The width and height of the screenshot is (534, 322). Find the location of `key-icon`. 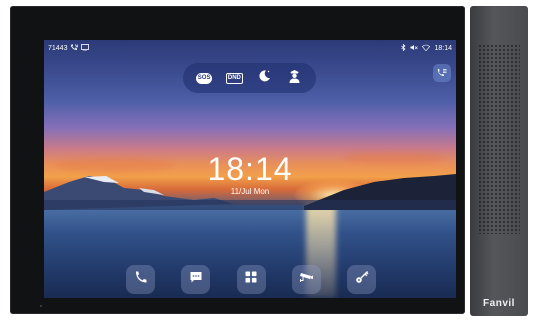

key-icon is located at coordinates (362, 279).